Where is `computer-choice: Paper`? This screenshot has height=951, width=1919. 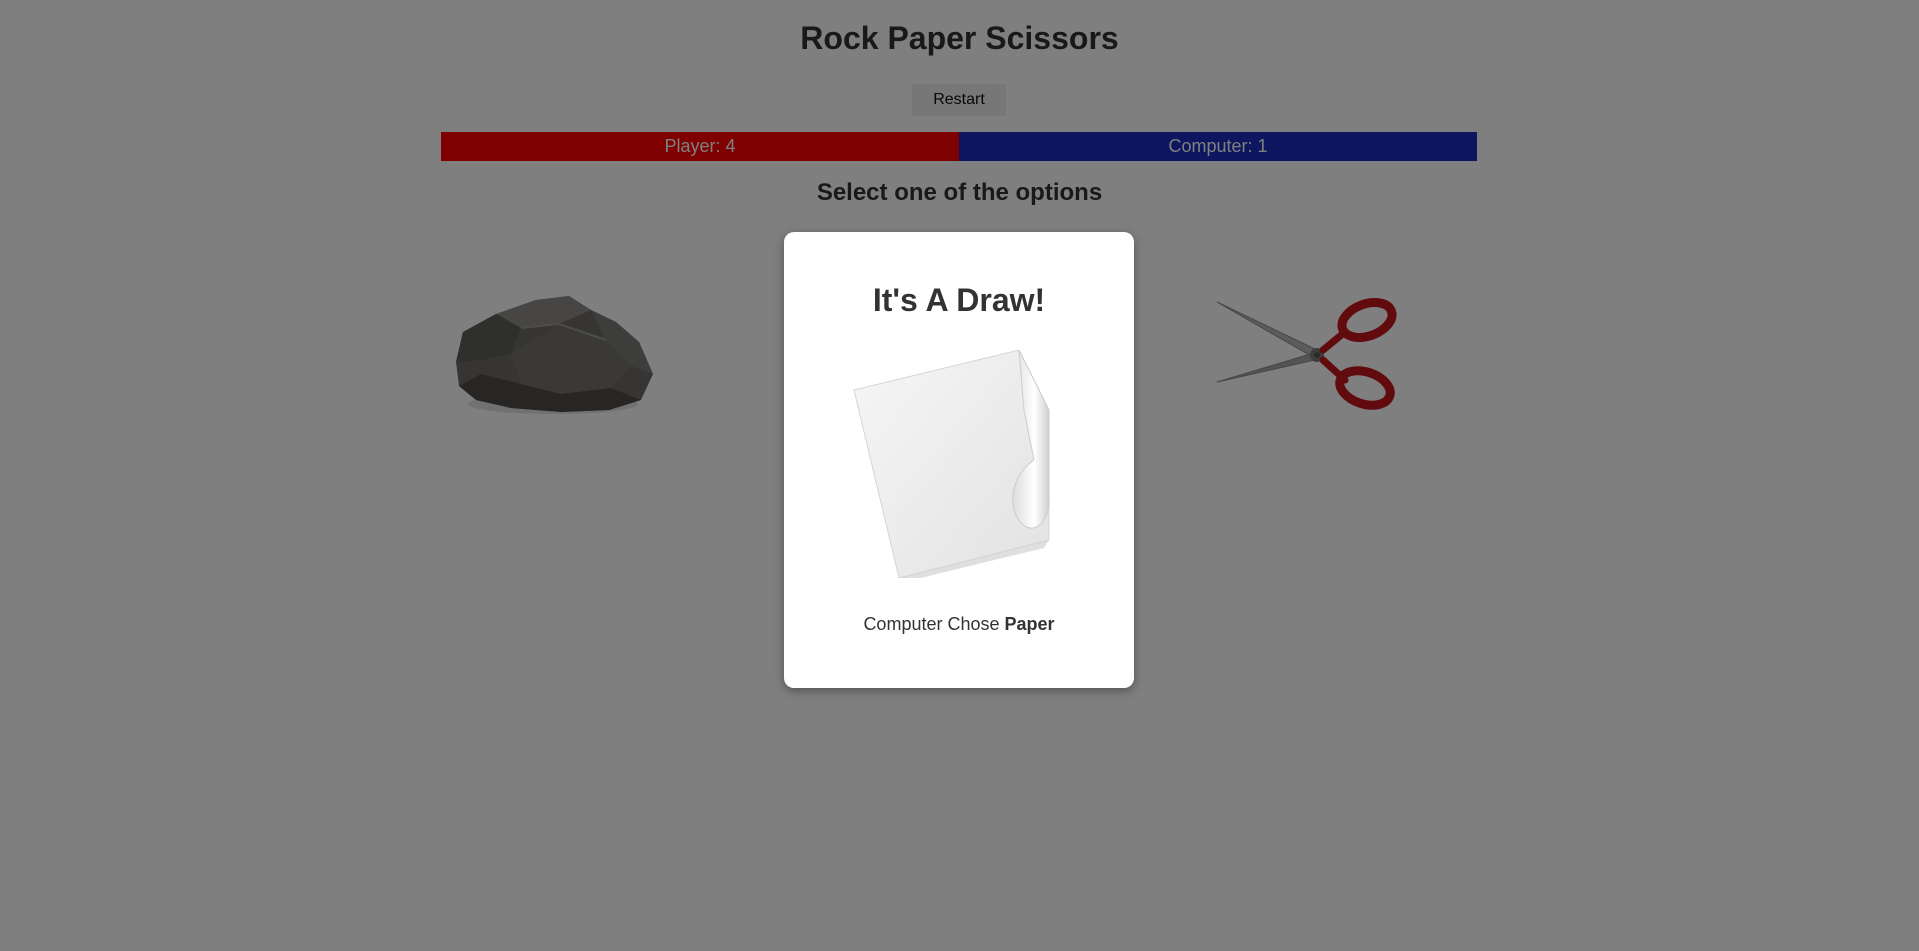
computer-choice: Paper is located at coordinates (1029, 624).